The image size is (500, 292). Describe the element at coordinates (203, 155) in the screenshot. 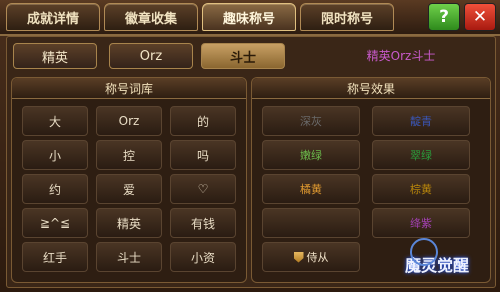

I see `word-cell: 吗` at that location.